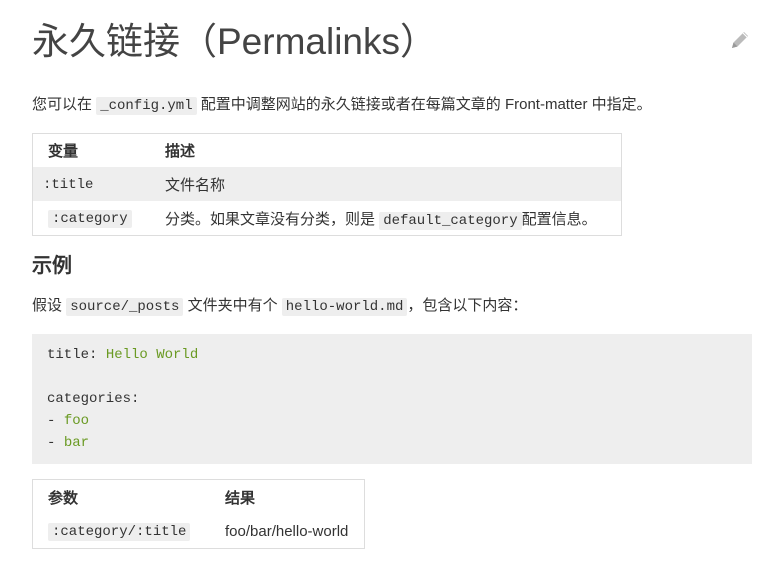 The height and width of the screenshot is (566, 781). What do you see at coordinates (63, 151) in the screenshot?
I see `column-header-variable: 变量` at bounding box center [63, 151].